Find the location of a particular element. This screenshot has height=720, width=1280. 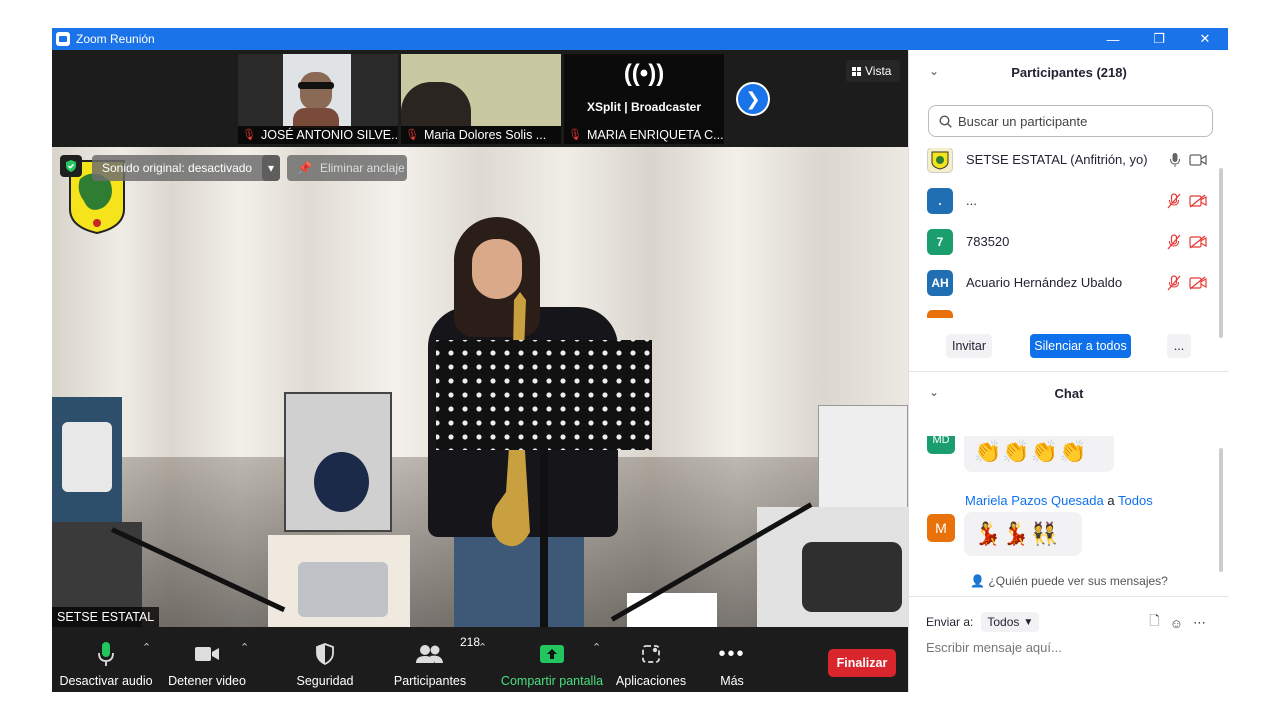

chat-to-word: a is located at coordinates (1111, 500).